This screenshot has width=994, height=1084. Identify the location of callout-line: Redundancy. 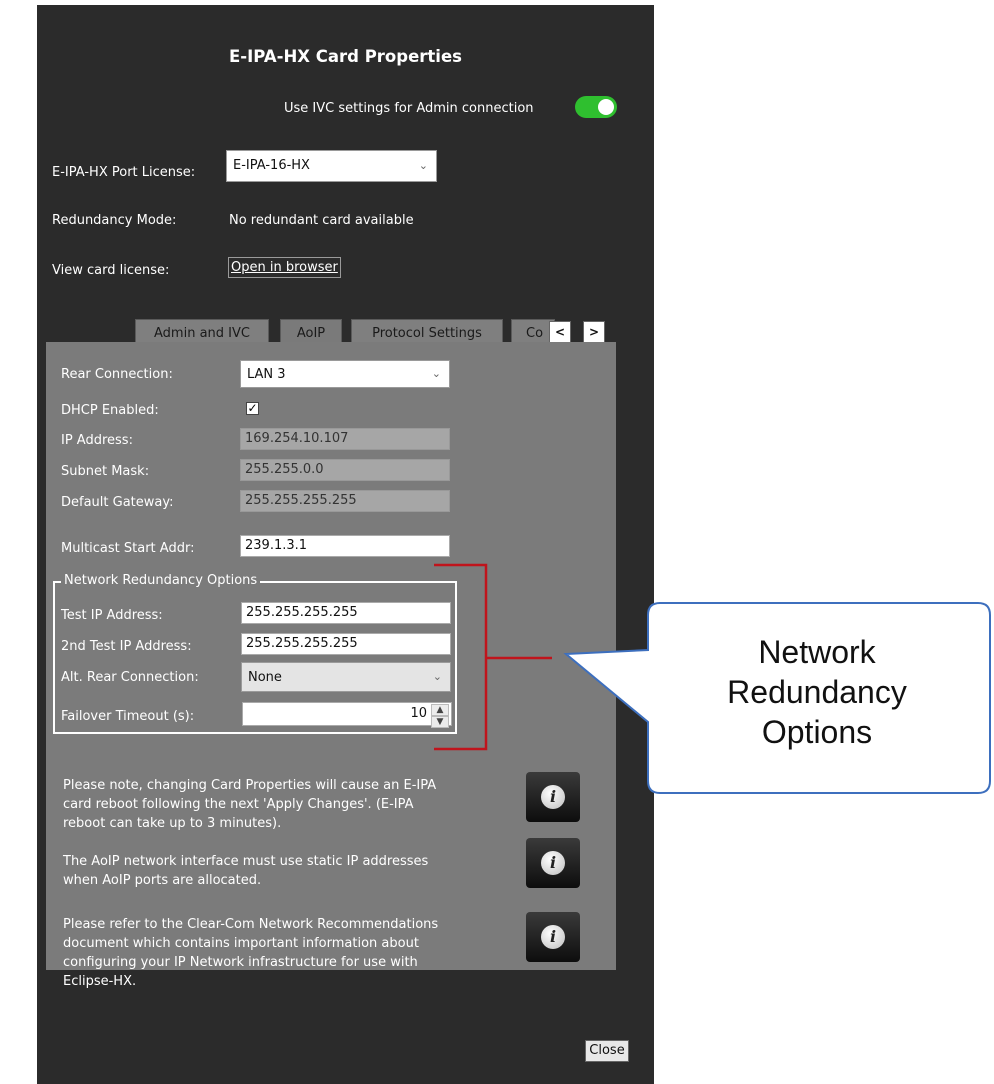
(817, 692).